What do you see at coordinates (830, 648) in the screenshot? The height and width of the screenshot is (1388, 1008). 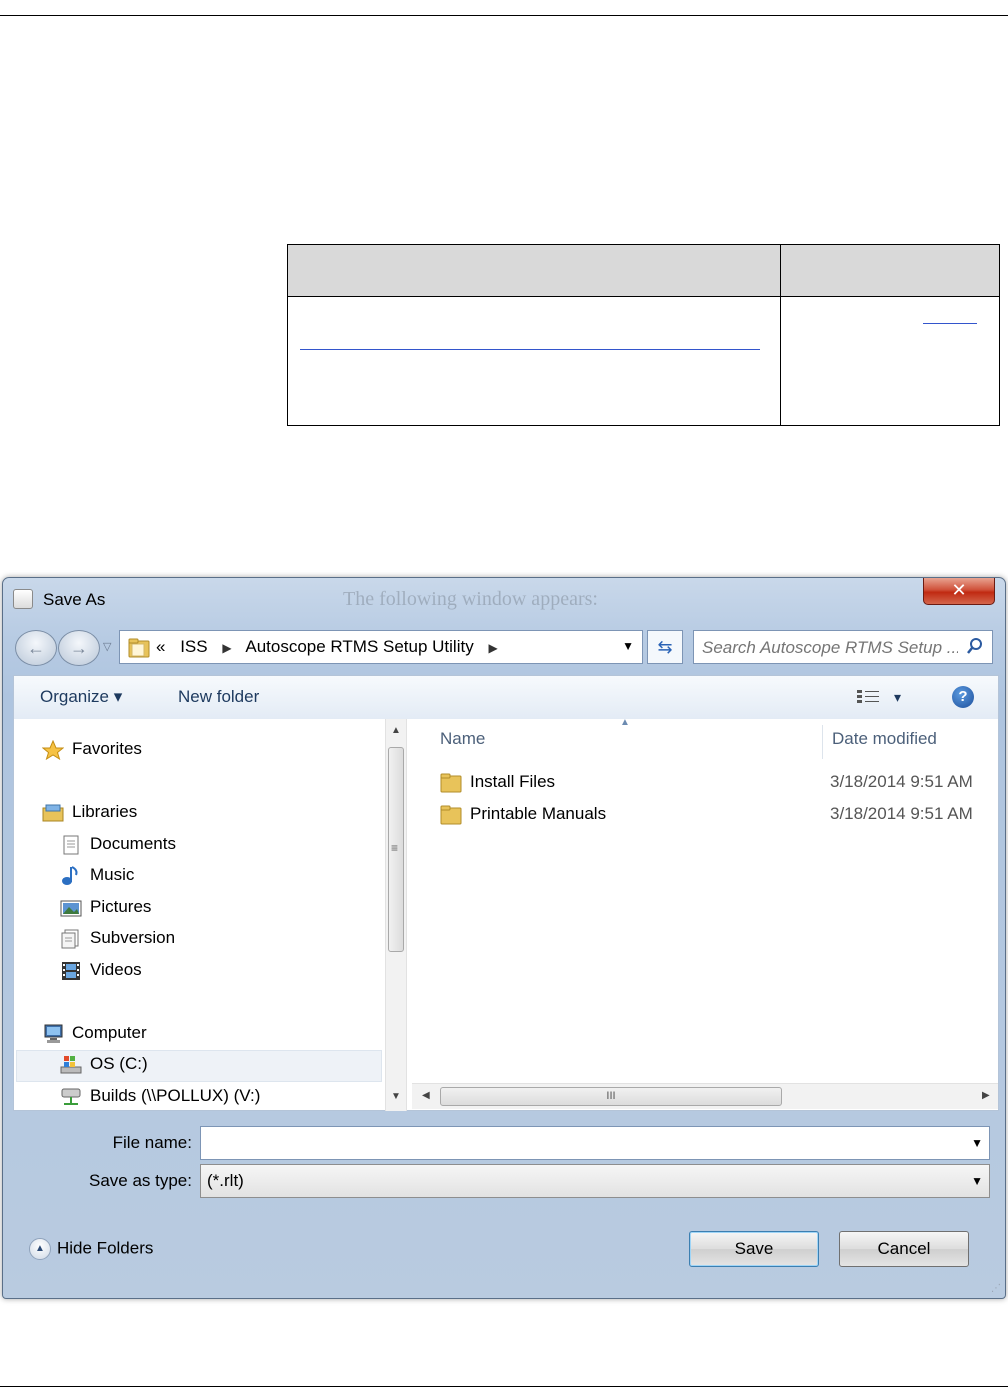 I see `search-input` at bounding box center [830, 648].